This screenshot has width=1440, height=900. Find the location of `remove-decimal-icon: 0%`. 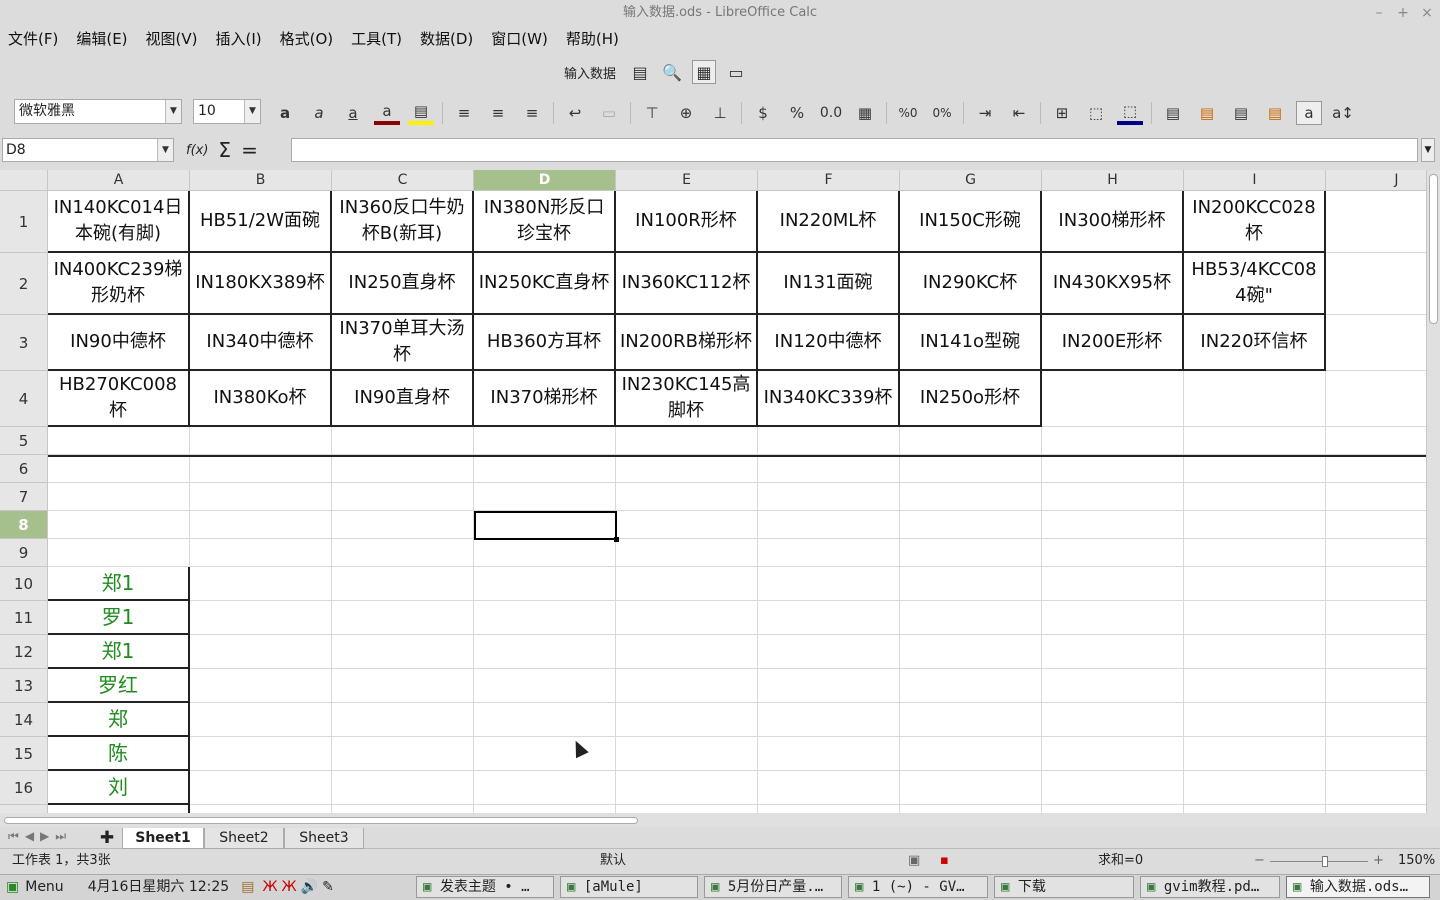

remove-decimal-icon: 0% is located at coordinates (942, 113).